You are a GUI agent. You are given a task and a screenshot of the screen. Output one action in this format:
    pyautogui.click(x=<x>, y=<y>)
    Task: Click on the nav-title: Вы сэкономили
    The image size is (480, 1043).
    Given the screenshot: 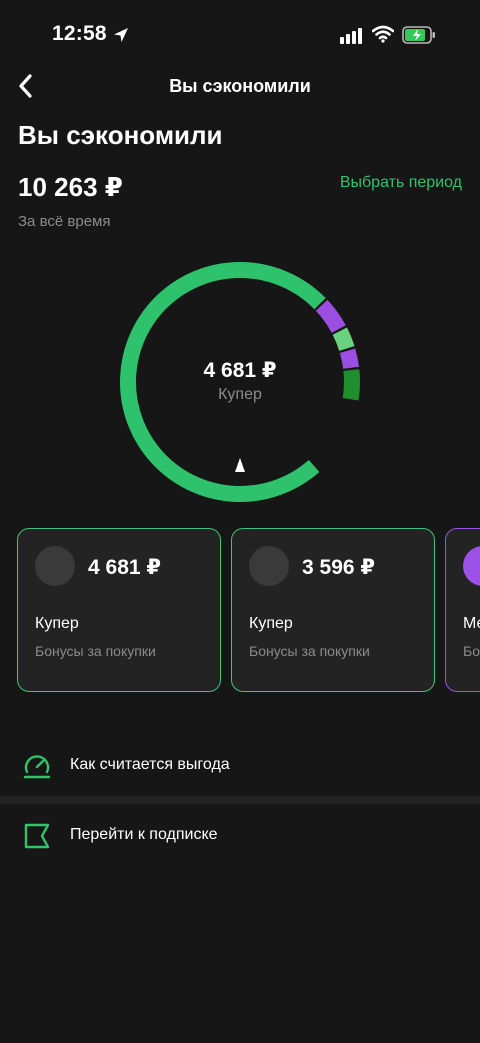 What is the action you would take?
    pyautogui.click(x=240, y=86)
    